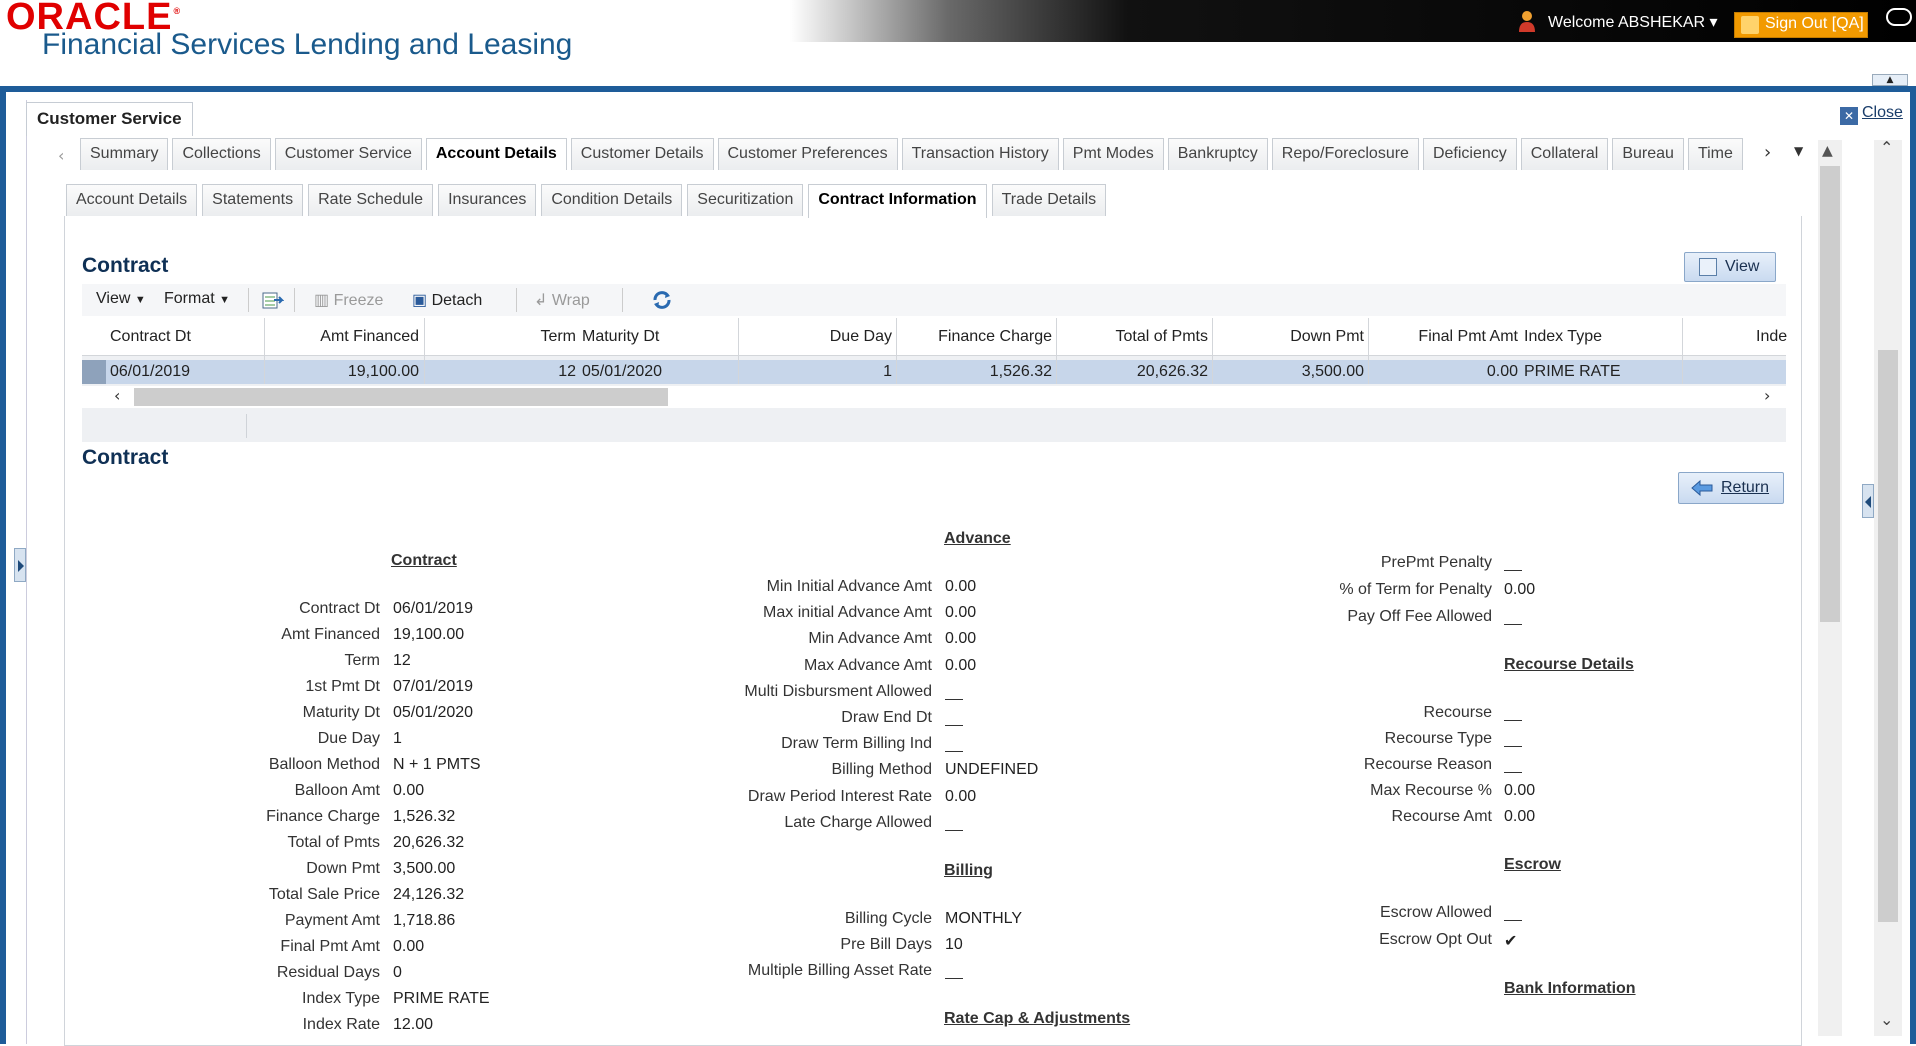  Describe the element at coordinates (487, 200) in the screenshot. I see `subtab-insurances: Insurances` at that location.